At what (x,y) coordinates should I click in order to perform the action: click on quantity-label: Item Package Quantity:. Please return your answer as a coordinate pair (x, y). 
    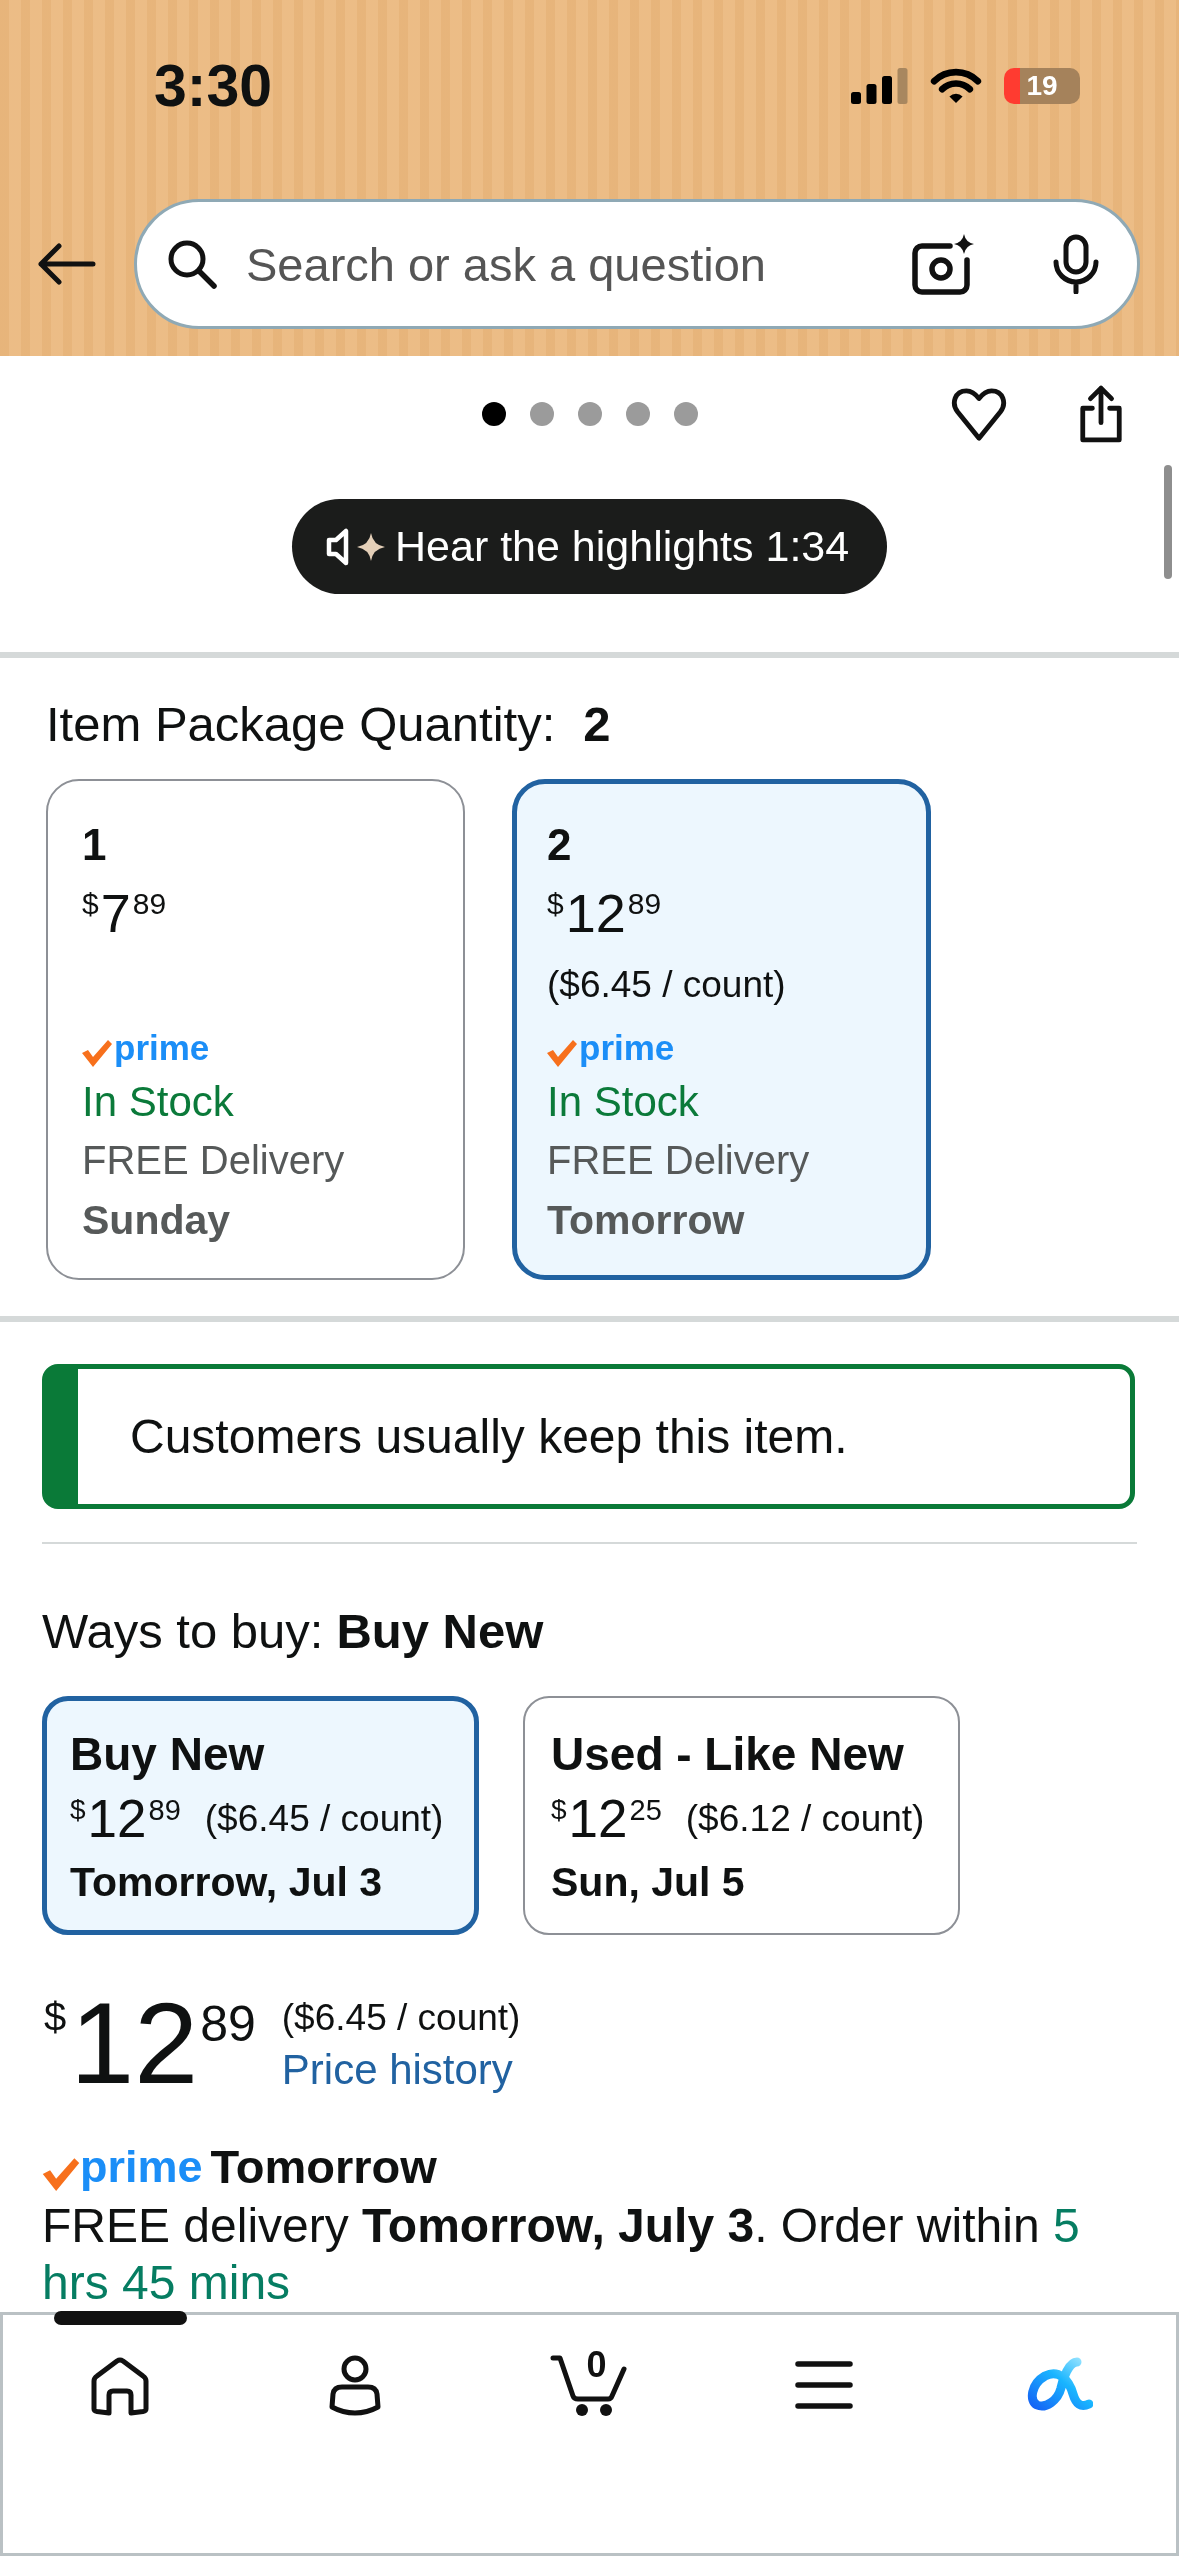
    Looking at the image, I should click on (301, 724).